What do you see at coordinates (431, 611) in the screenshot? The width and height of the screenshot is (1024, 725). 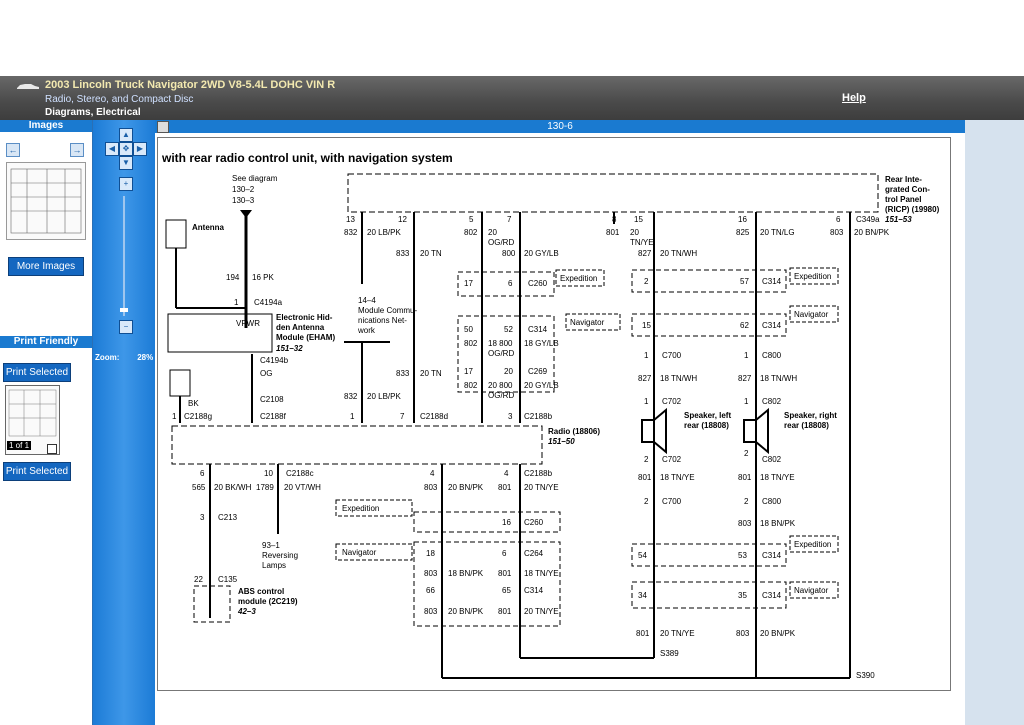 I see `svg-text: 803` at bounding box center [431, 611].